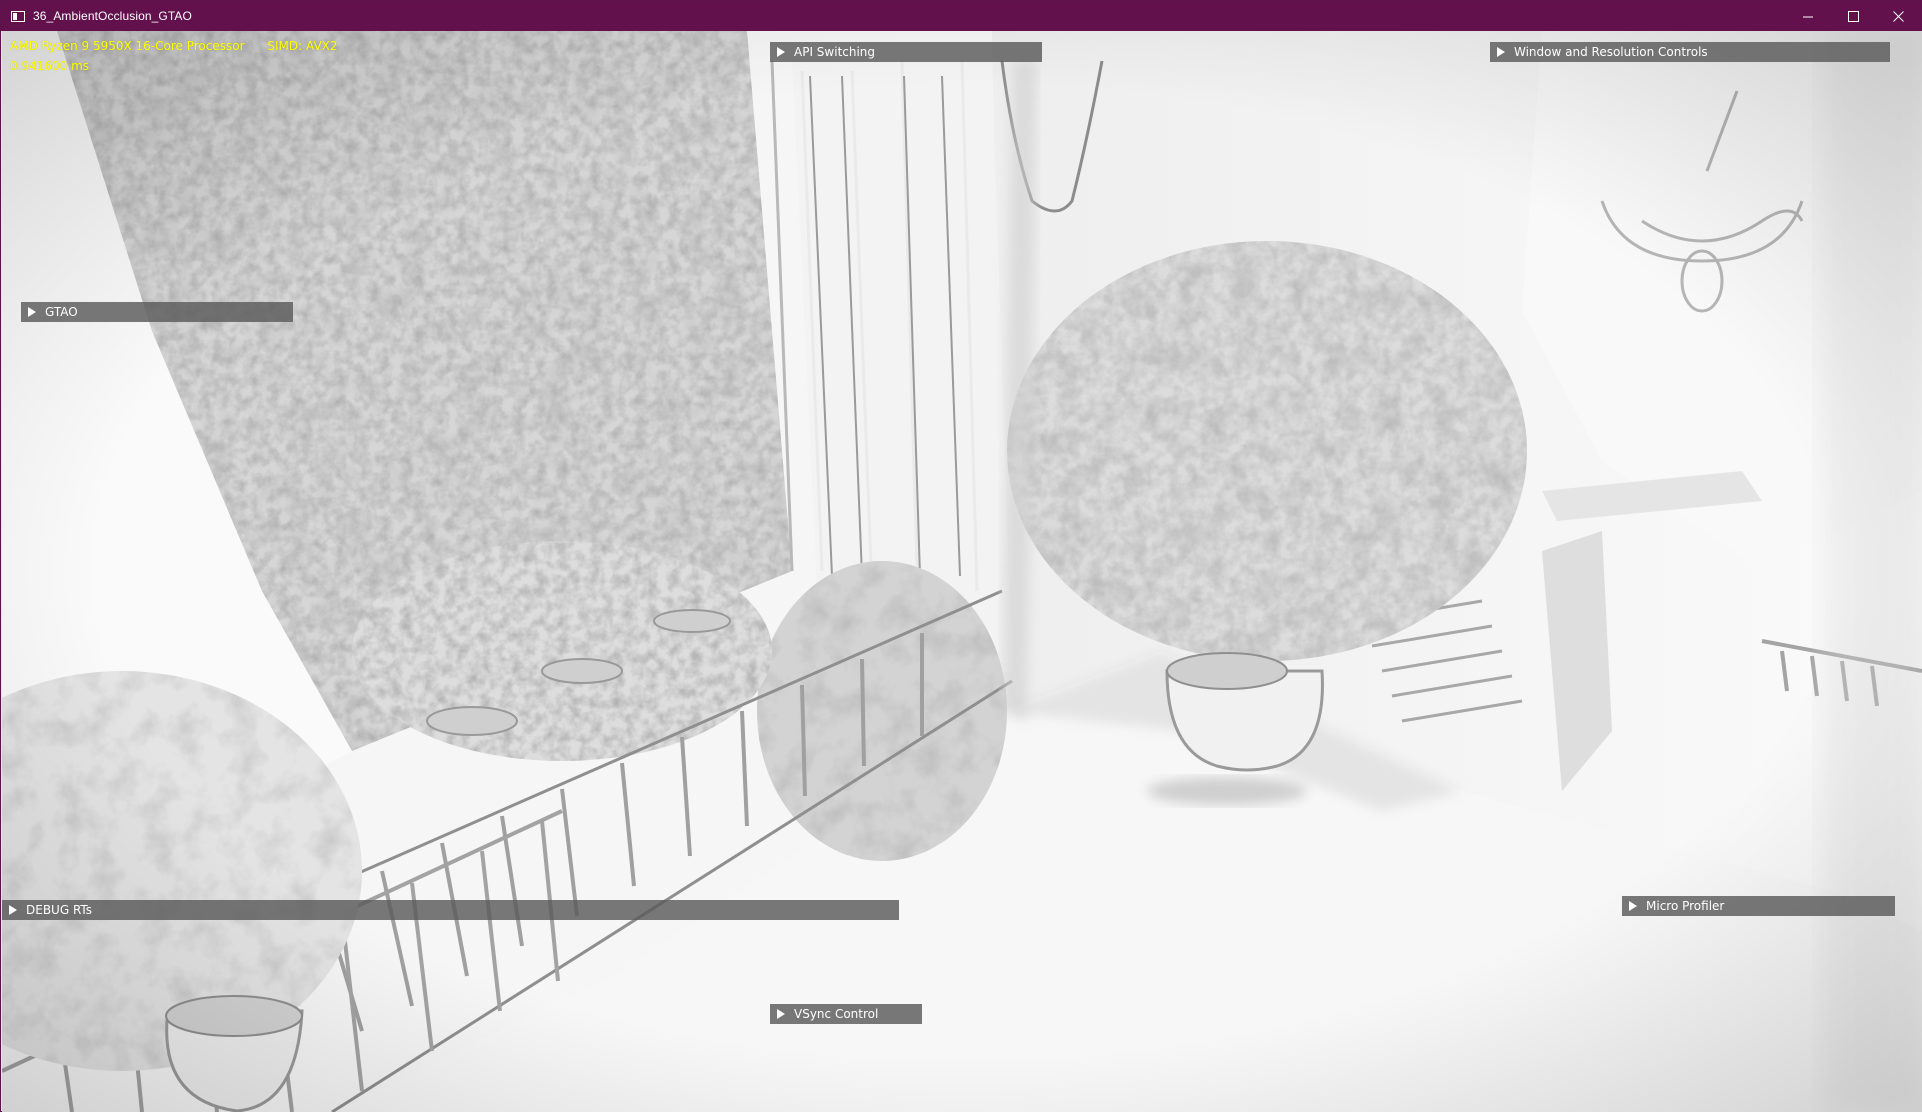 The width and height of the screenshot is (1922, 1112). Describe the element at coordinates (1685, 906) in the screenshot. I see `micro-profiler-label: Micro Profiler` at that location.